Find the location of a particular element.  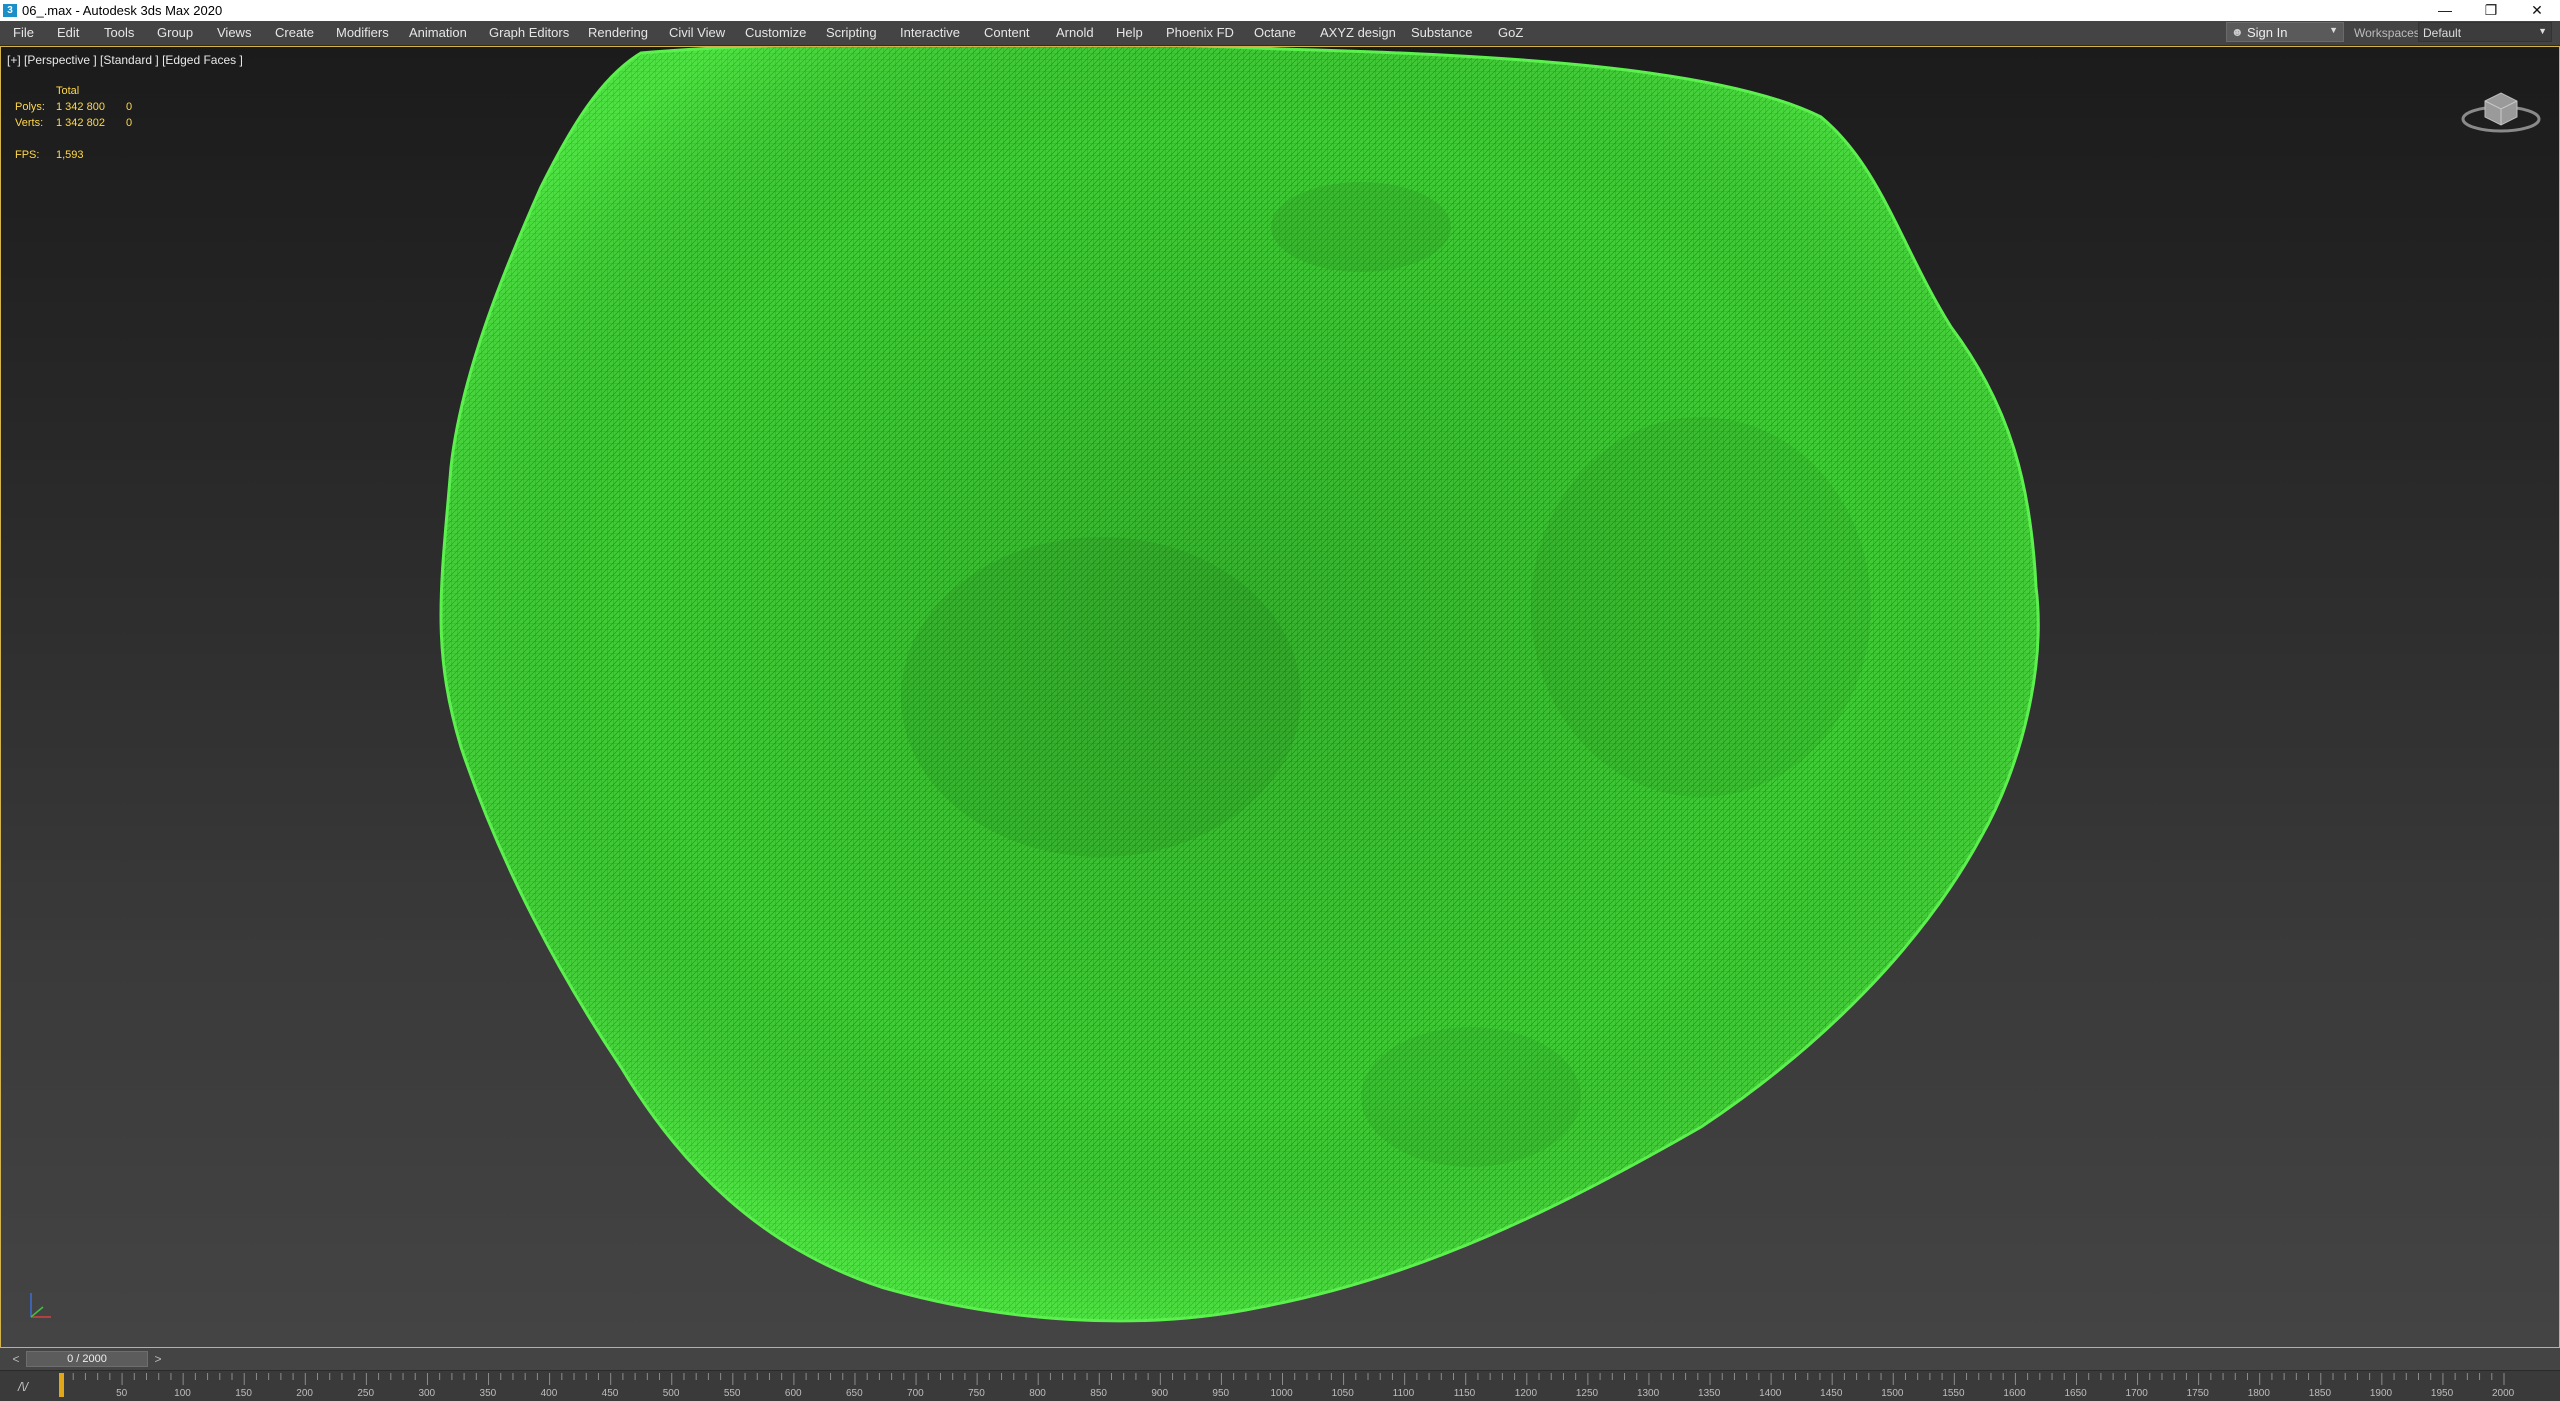

track-tick-label: 1900 is located at coordinates (2381, 1393).